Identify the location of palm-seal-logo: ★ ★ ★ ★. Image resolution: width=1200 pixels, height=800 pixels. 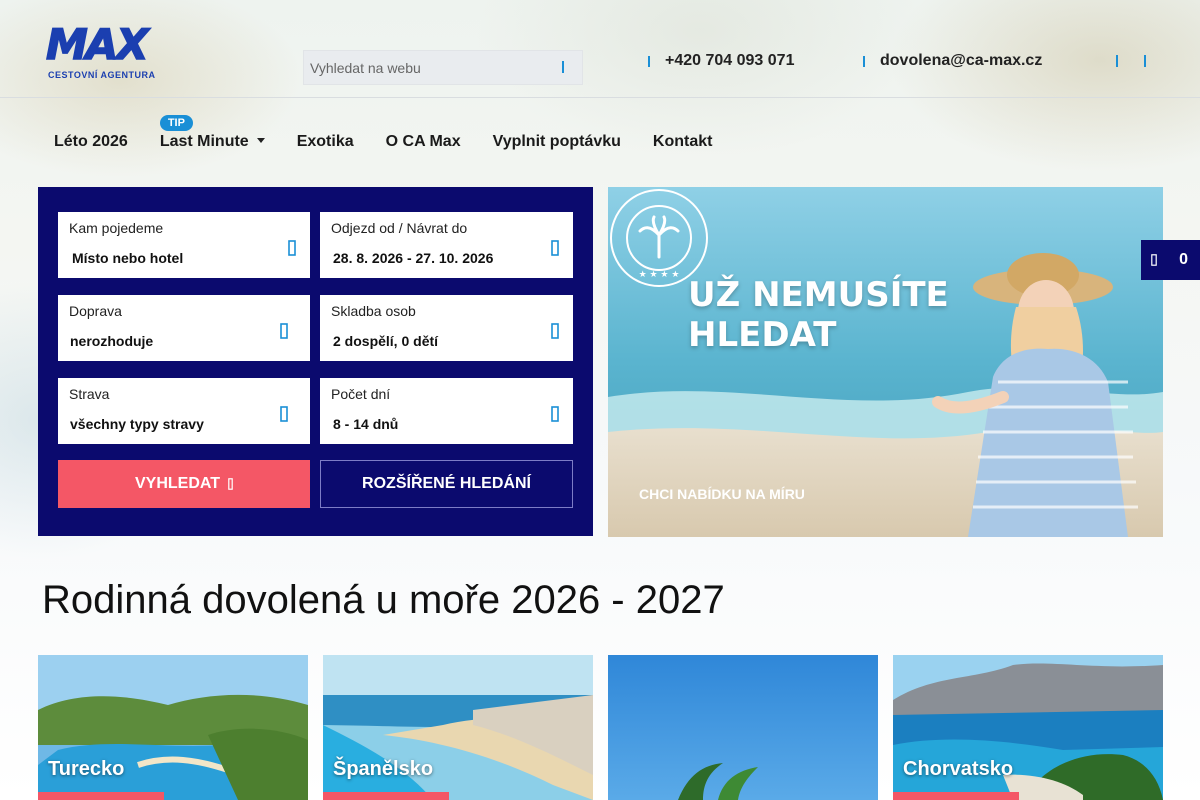
(659, 238).